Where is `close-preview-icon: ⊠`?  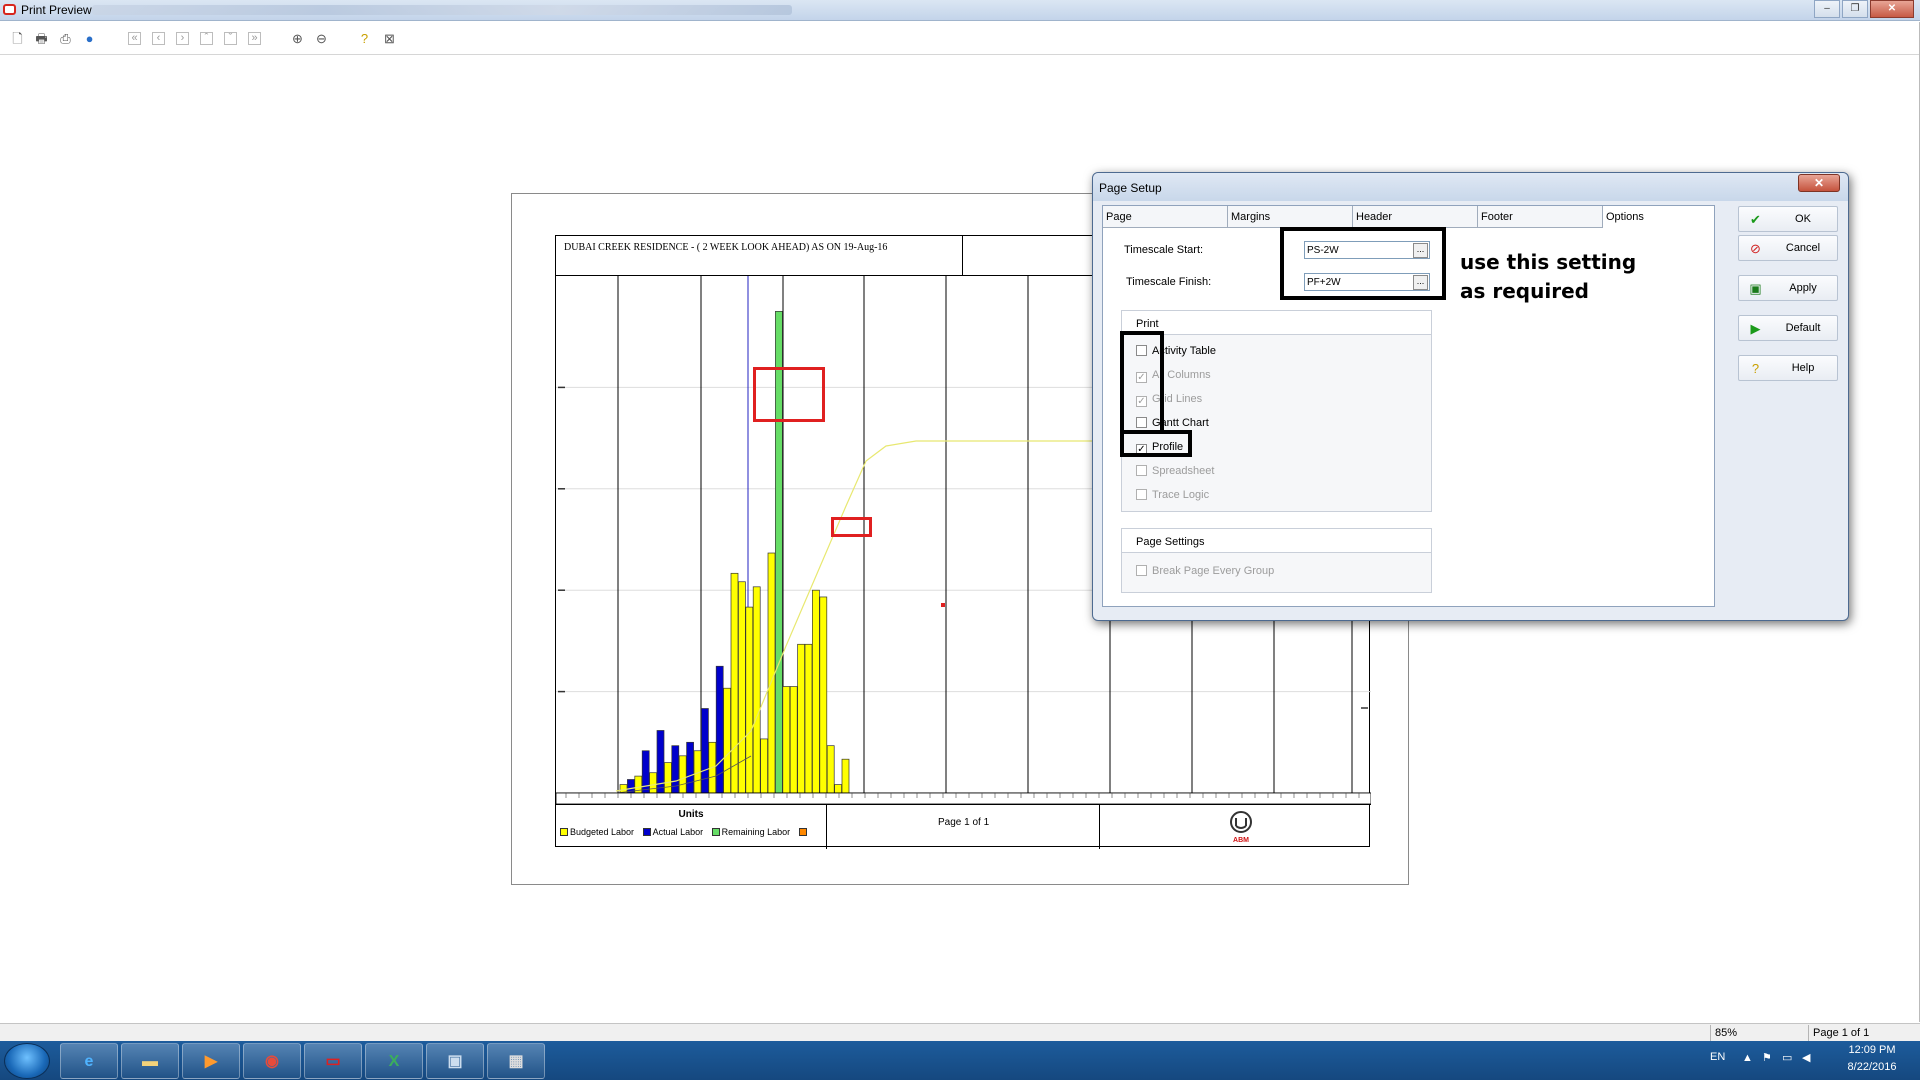 close-preview-icon: ⊠ is located at coordinates (389, 38).